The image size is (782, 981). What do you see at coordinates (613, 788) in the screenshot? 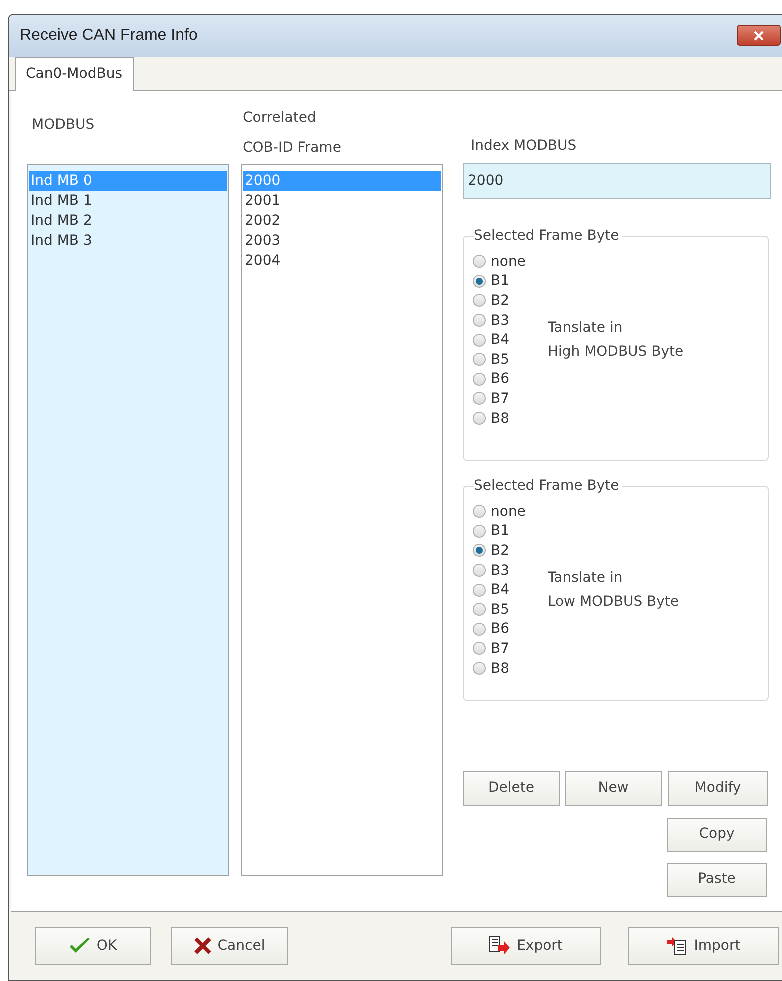
I see `action-button: New` at bounding box center [613, 788].